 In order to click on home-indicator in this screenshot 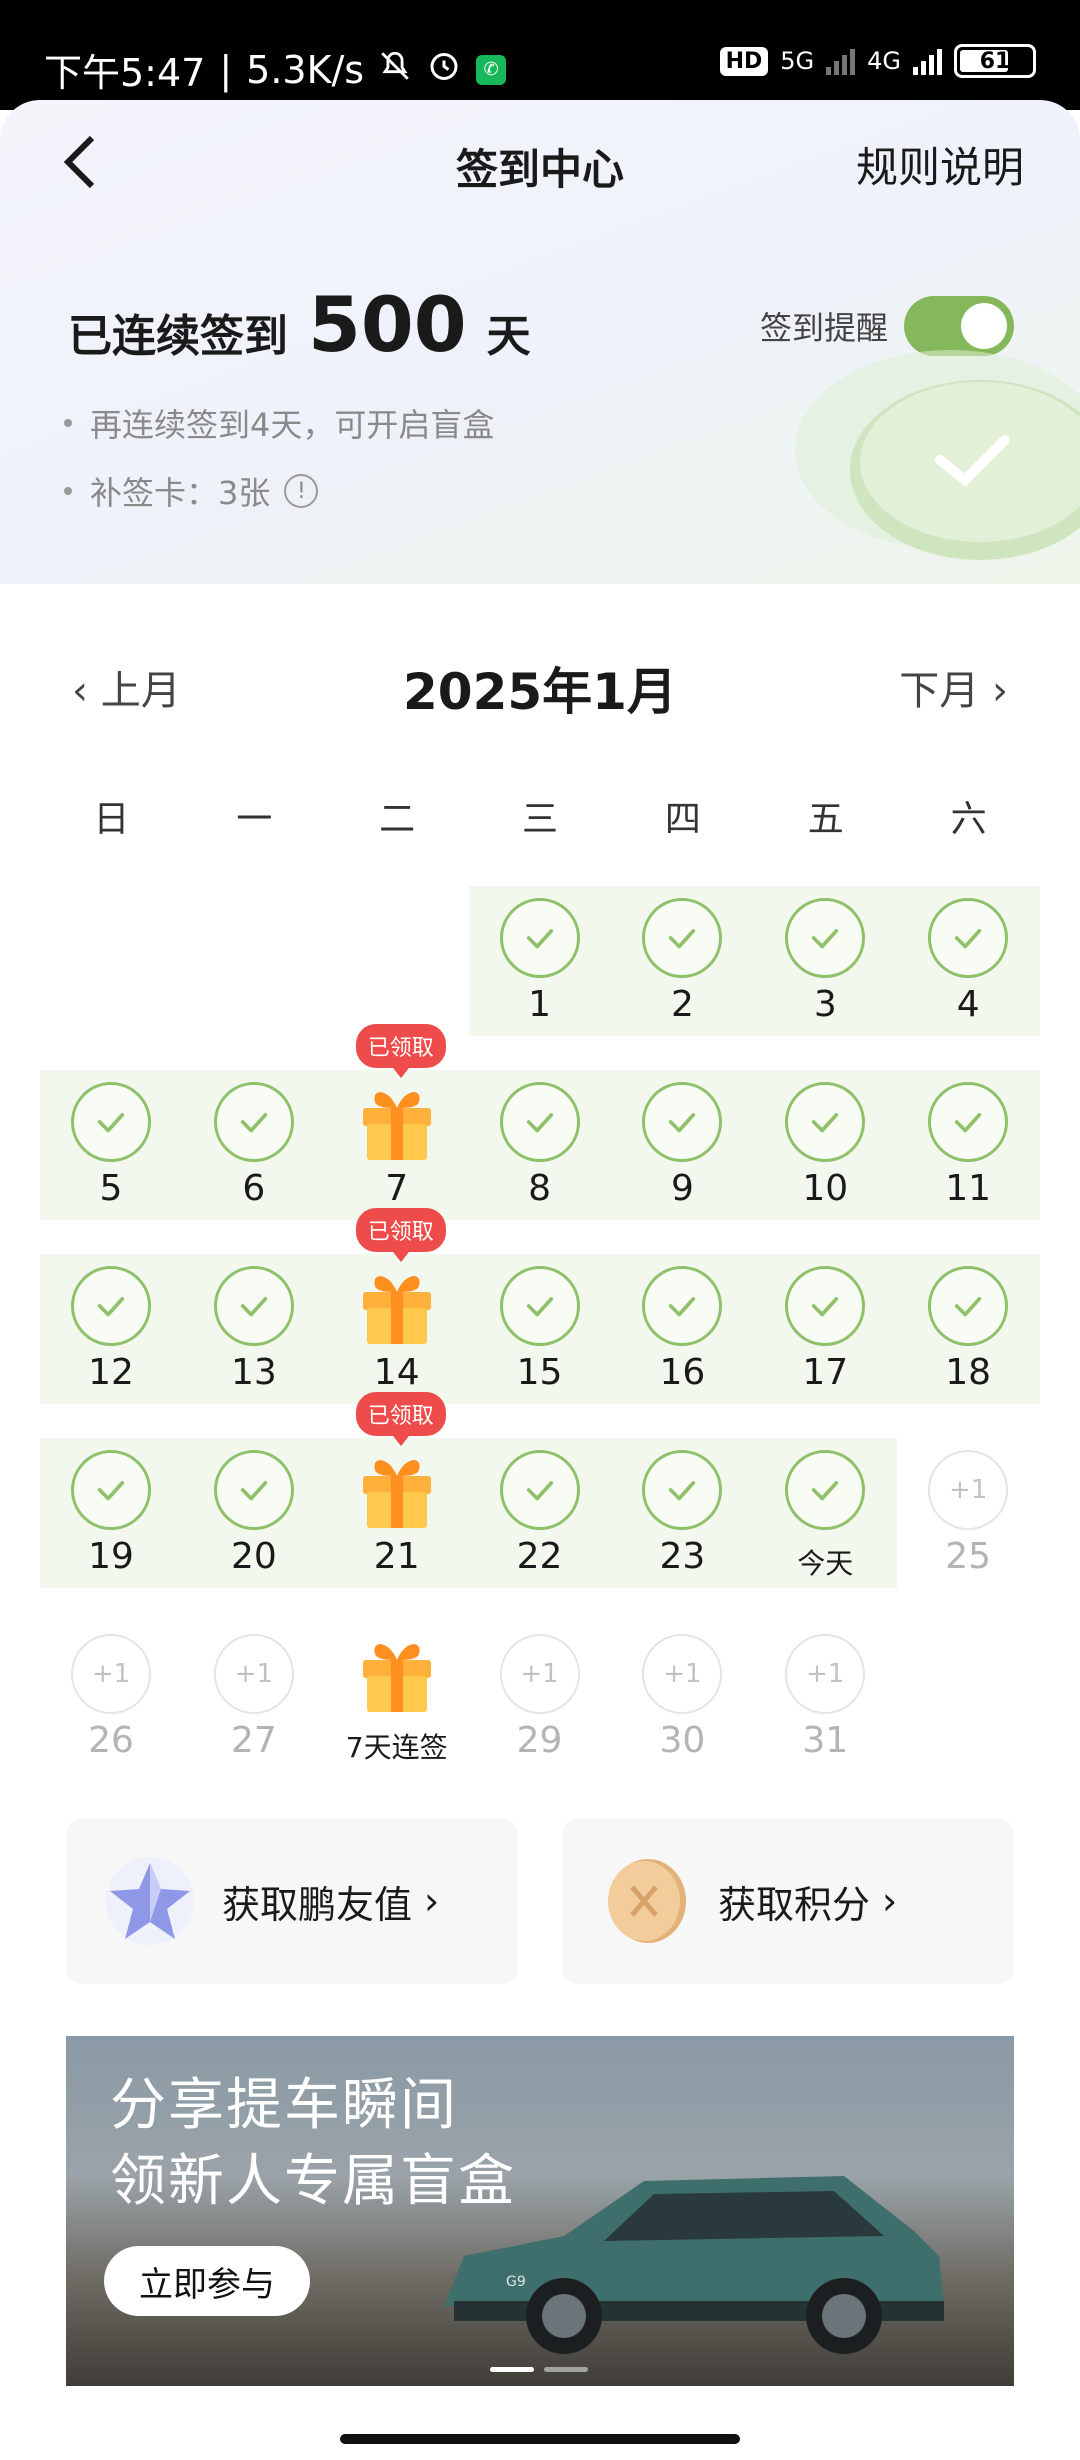, I will do `click(540, 2439)`.